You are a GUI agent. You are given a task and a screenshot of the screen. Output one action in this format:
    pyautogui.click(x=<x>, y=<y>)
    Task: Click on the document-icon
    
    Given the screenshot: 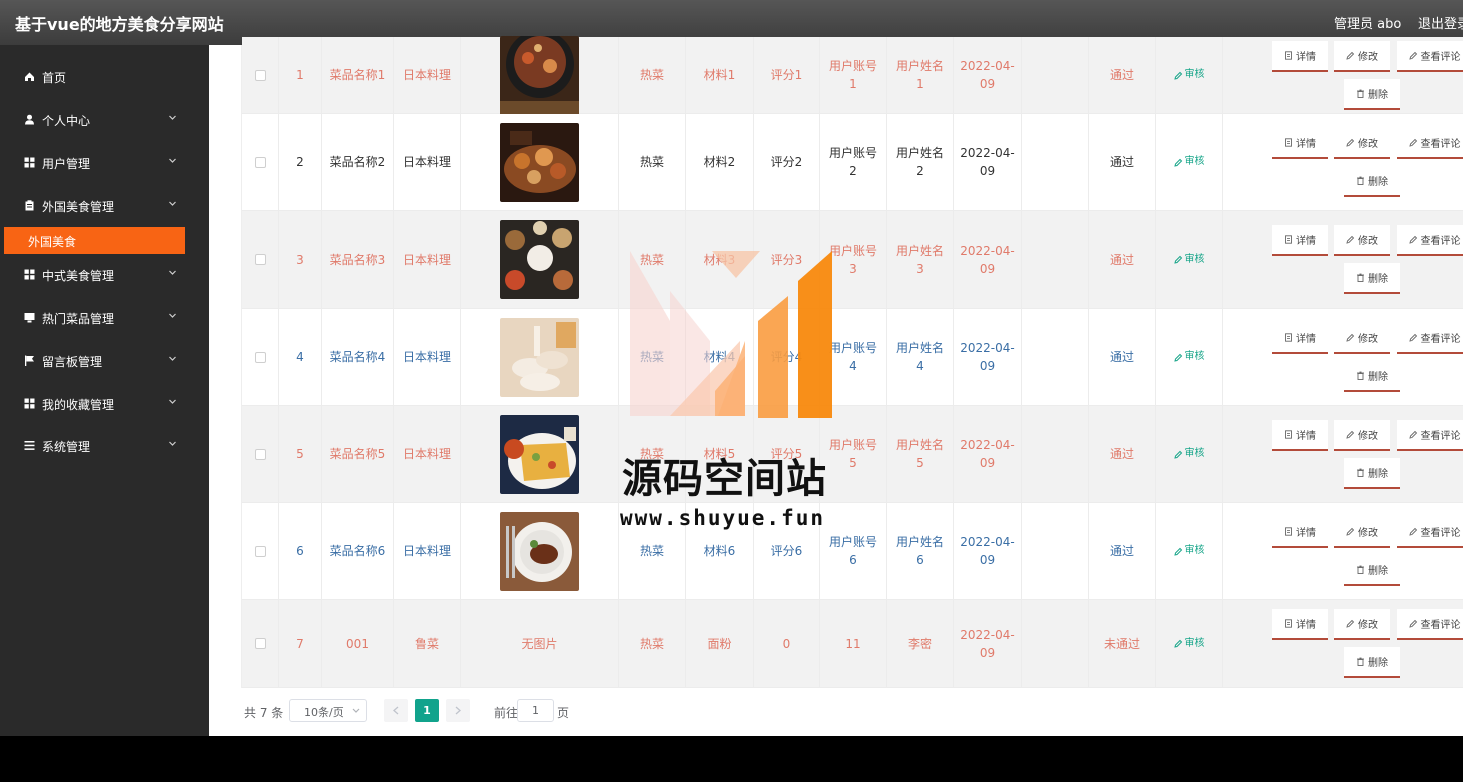 What is the action you would take?
    pyautogui.click(x=1288, y=531)
    